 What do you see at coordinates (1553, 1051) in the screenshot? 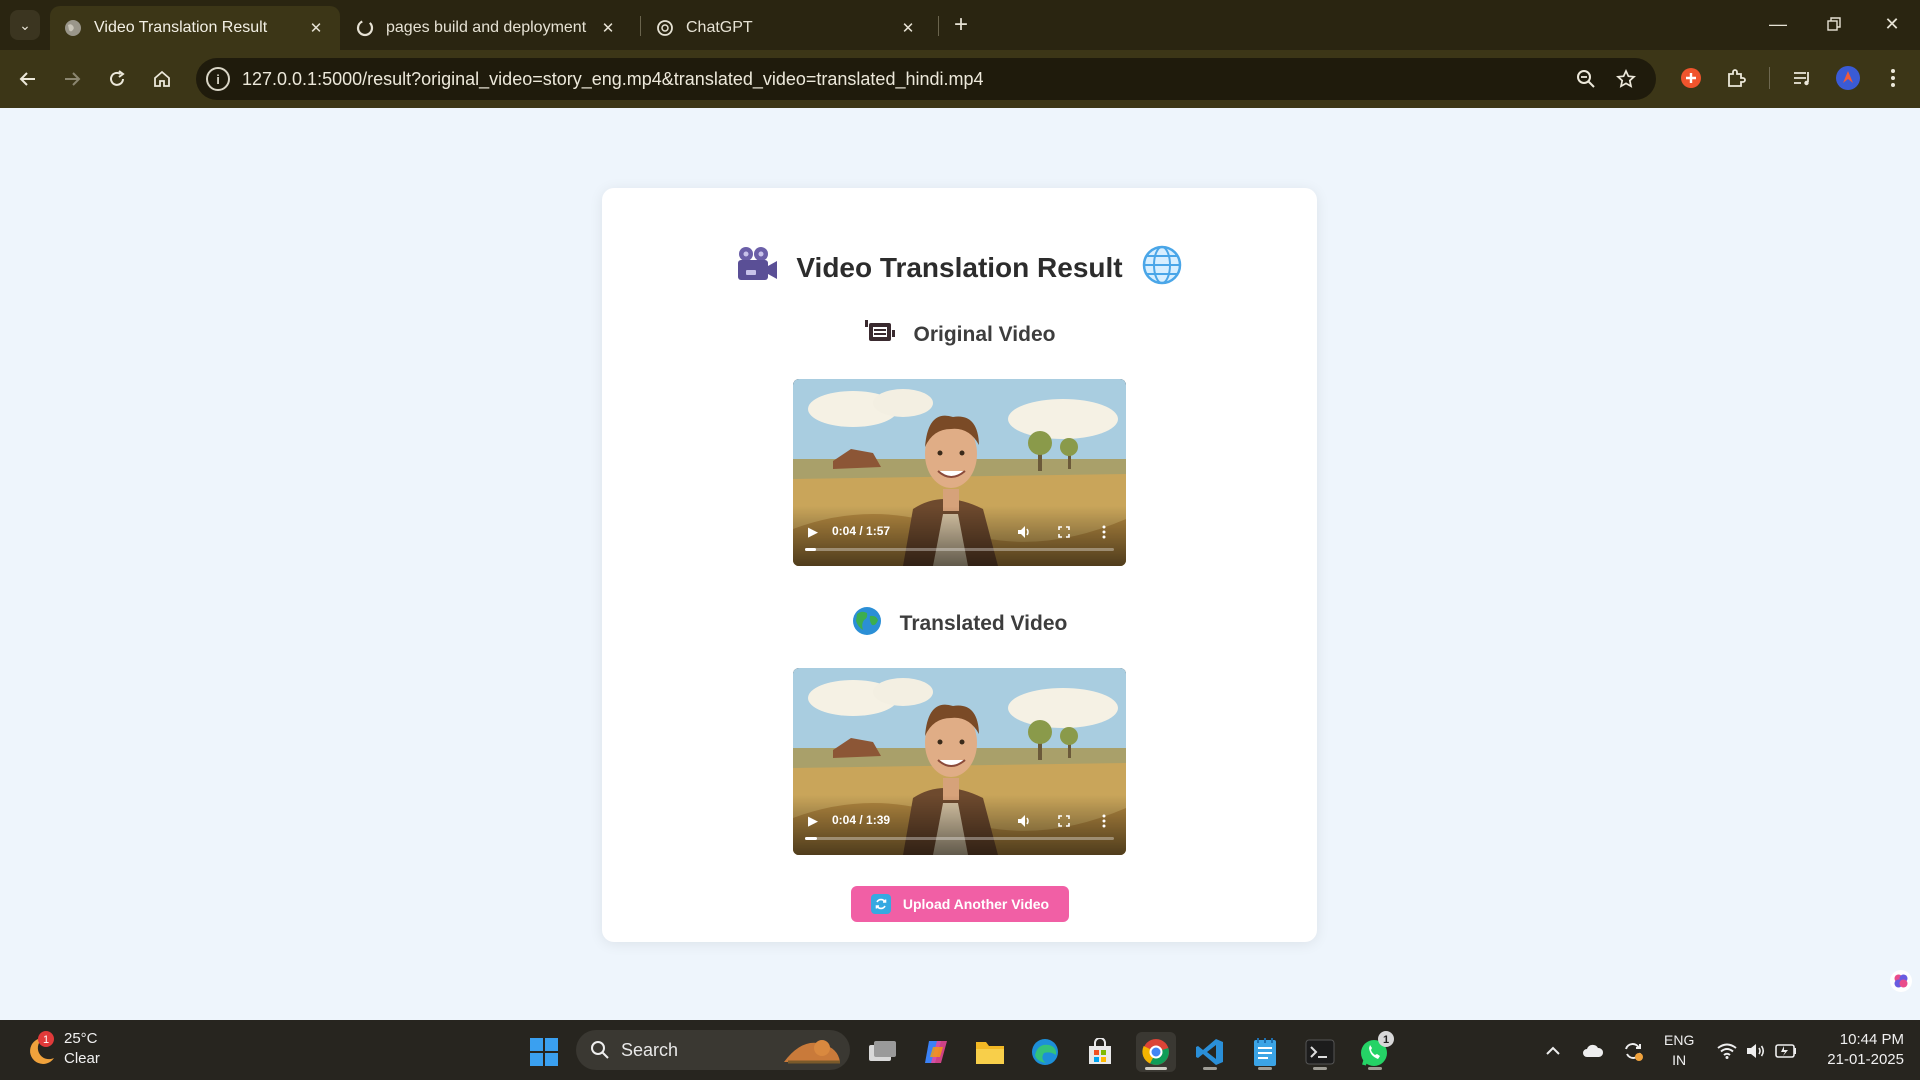
I see `show-hidden-icons-chevron-icon` at bounding box center [1553, 1051].